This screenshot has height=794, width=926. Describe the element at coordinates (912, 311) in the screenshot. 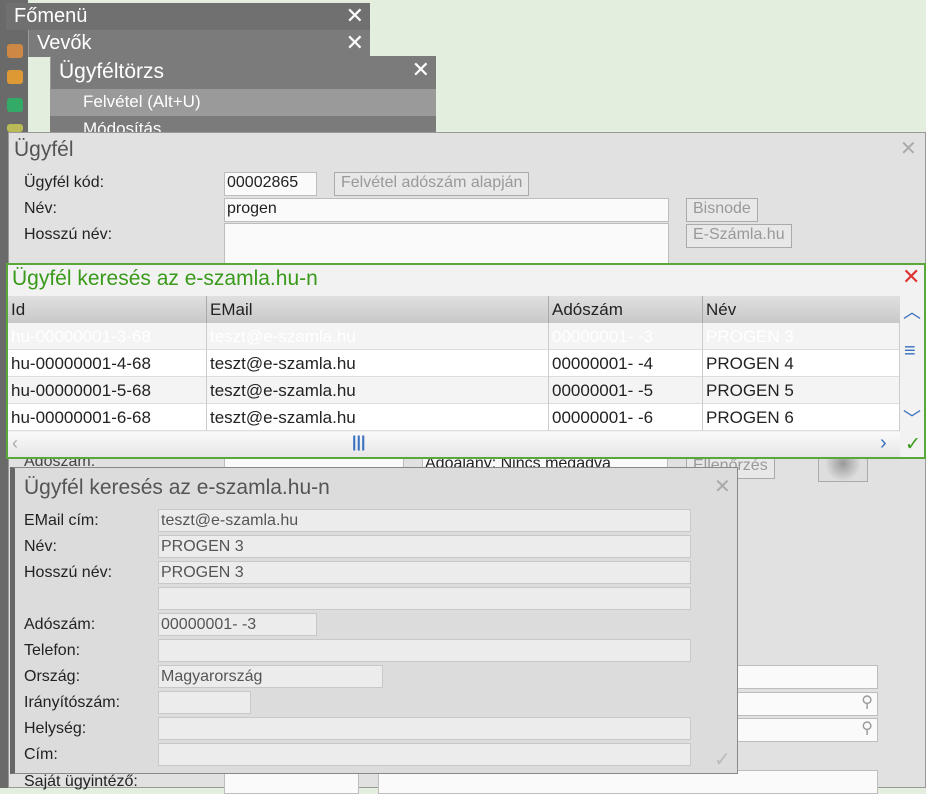

I see `scroll-up-icon: ︿` at that location.